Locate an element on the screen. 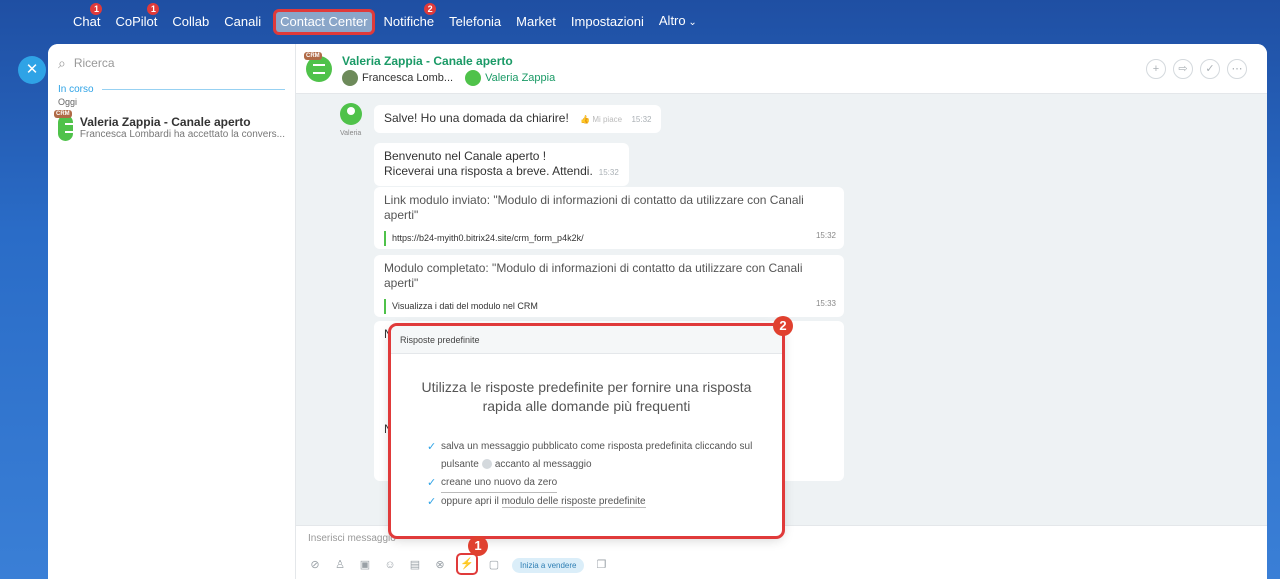 The width and height of the screenshot is (1280, 579). user-icon: ♙ is located at coordinates (340, 565).